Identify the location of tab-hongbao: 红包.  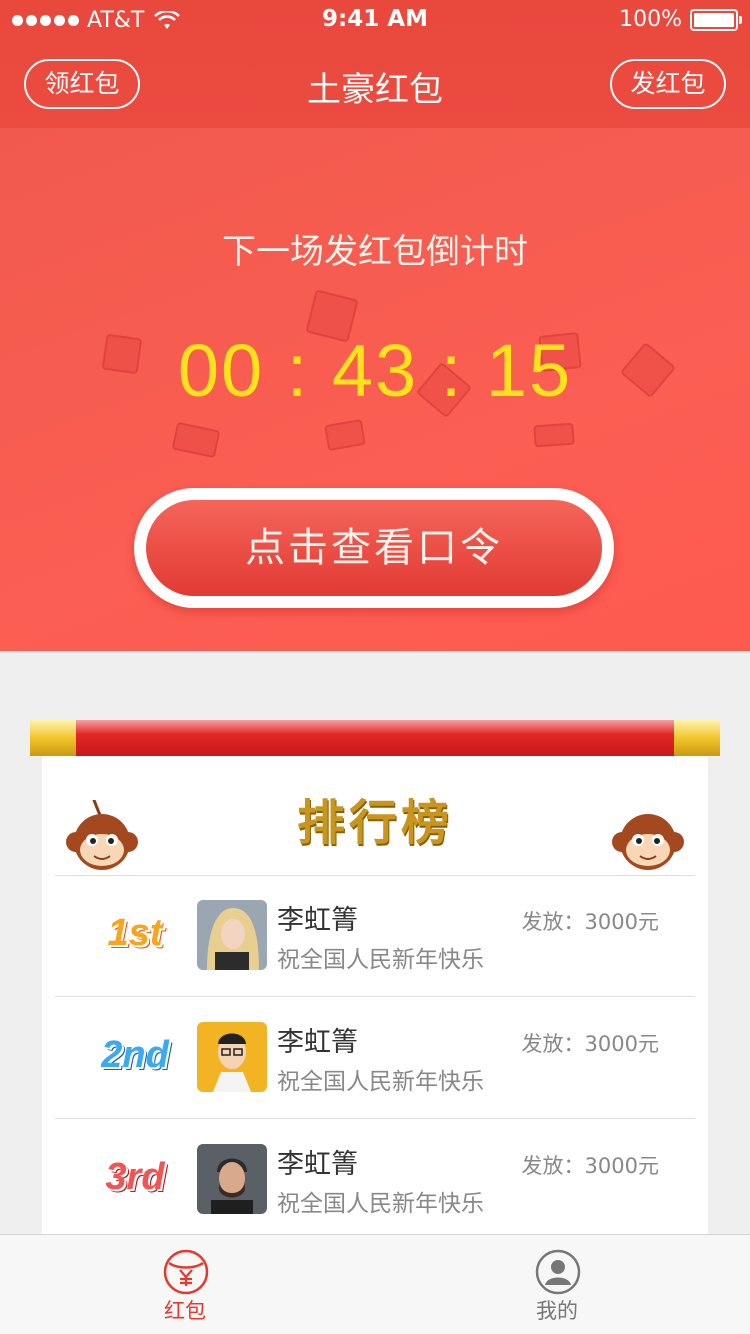
(185, 1284).